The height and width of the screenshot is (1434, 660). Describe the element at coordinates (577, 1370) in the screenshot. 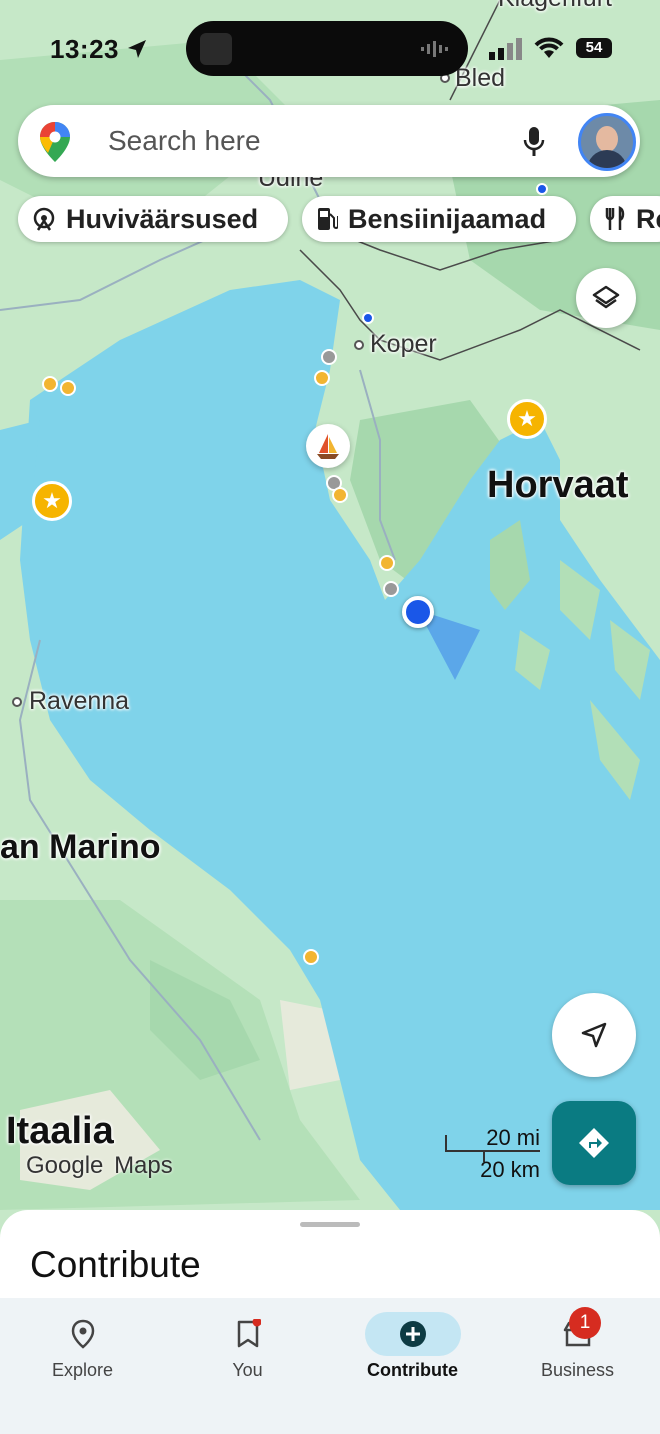

I see `nav-business-label: Business` at that location.